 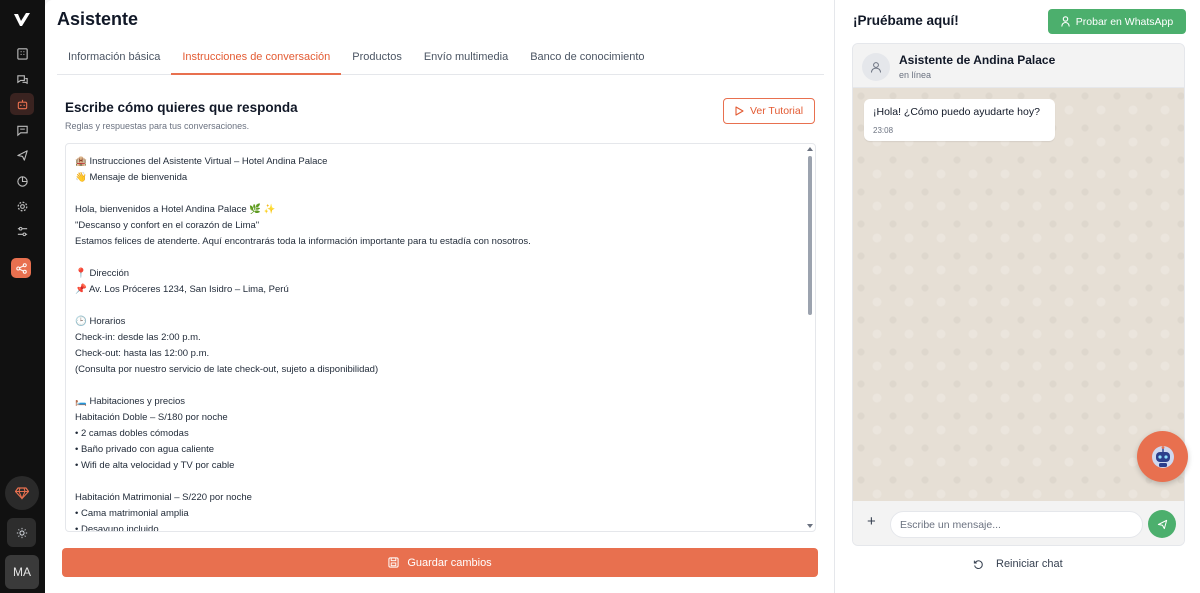 I want to click on scroll-up-arrow, so click(x=810, y=149).